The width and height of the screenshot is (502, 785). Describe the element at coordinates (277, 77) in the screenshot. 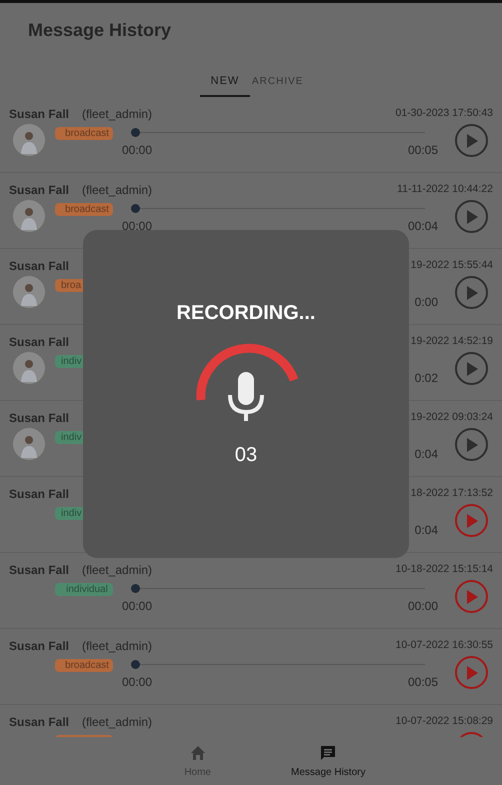

I see `tab: ARCHIVE` at that location.